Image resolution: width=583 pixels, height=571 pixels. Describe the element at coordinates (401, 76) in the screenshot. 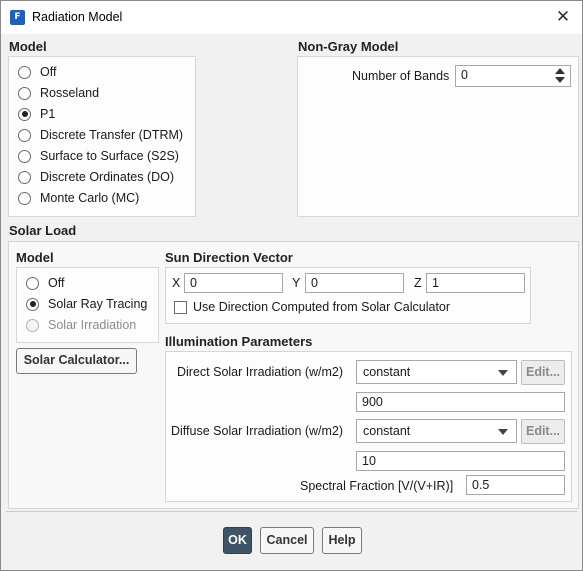

I see `number-of-bands-label: Number of Bands` at that location.